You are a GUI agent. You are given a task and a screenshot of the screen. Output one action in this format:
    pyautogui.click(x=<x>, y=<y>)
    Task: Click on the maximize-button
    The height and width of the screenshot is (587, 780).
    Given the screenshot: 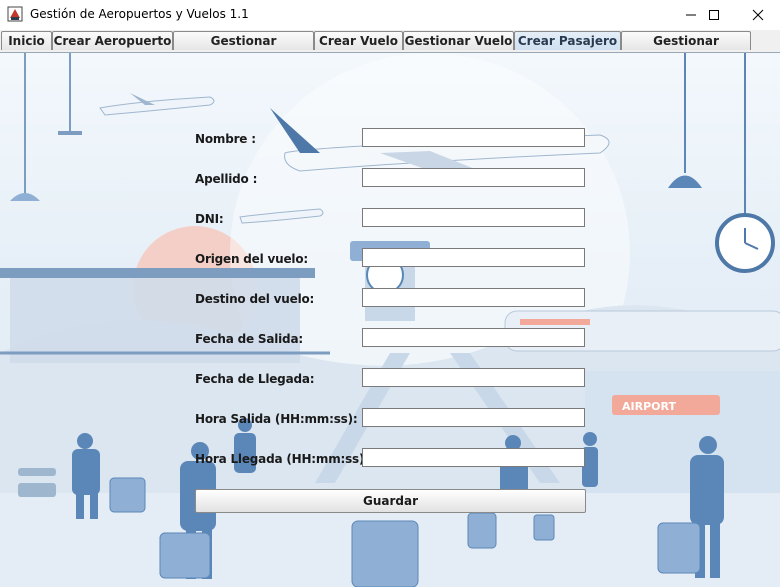 What is the action you would take?
    pyautogui.click(x=714, y=15)
    